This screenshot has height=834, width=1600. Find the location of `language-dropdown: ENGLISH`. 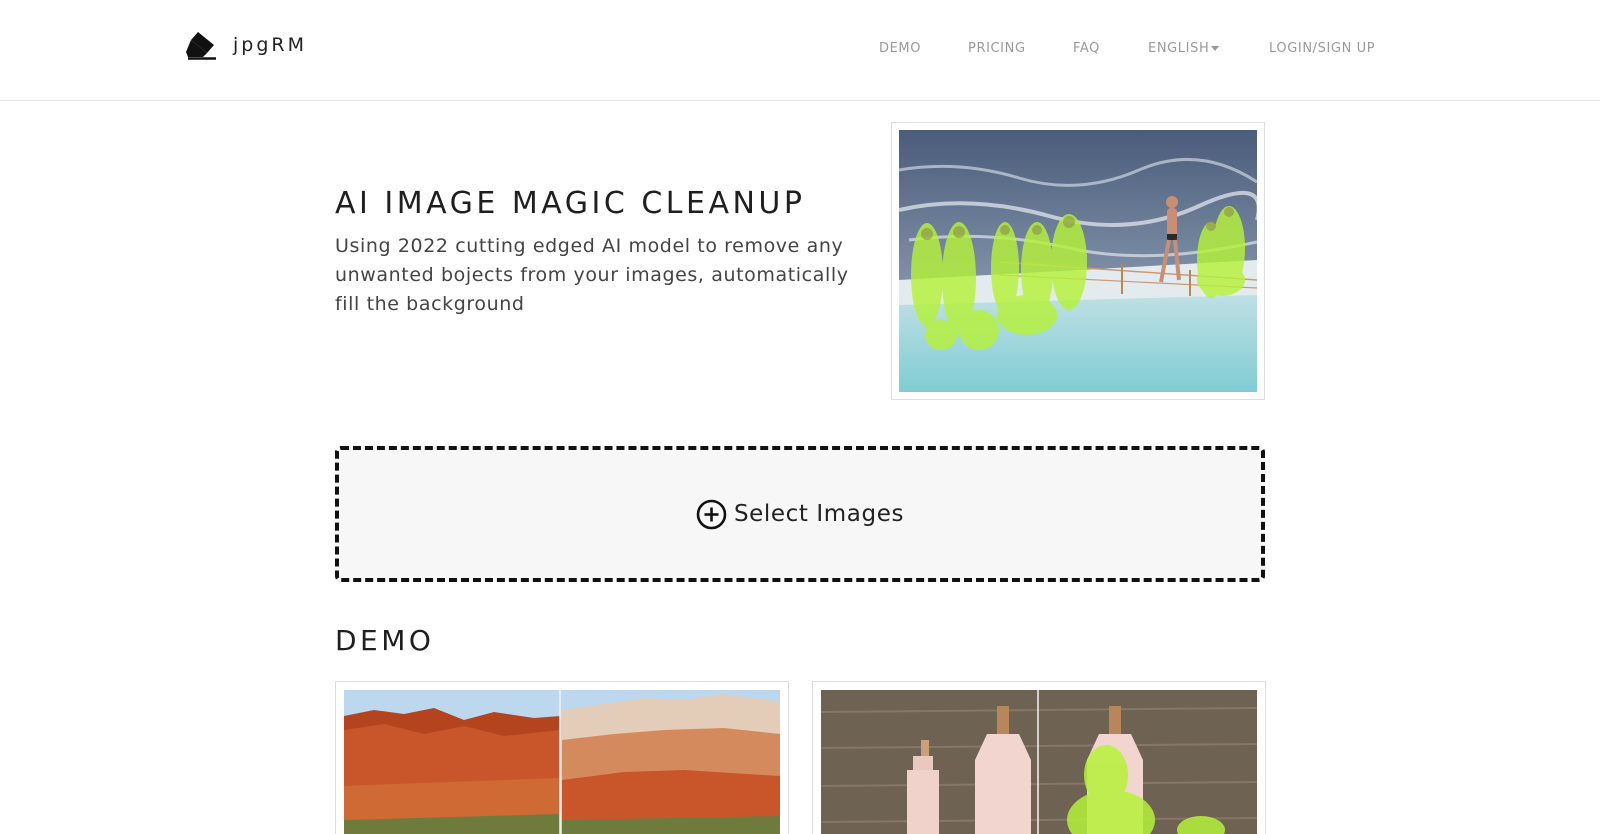

language-dropdown: ENGLISH is located at coordinates (1184, 48).